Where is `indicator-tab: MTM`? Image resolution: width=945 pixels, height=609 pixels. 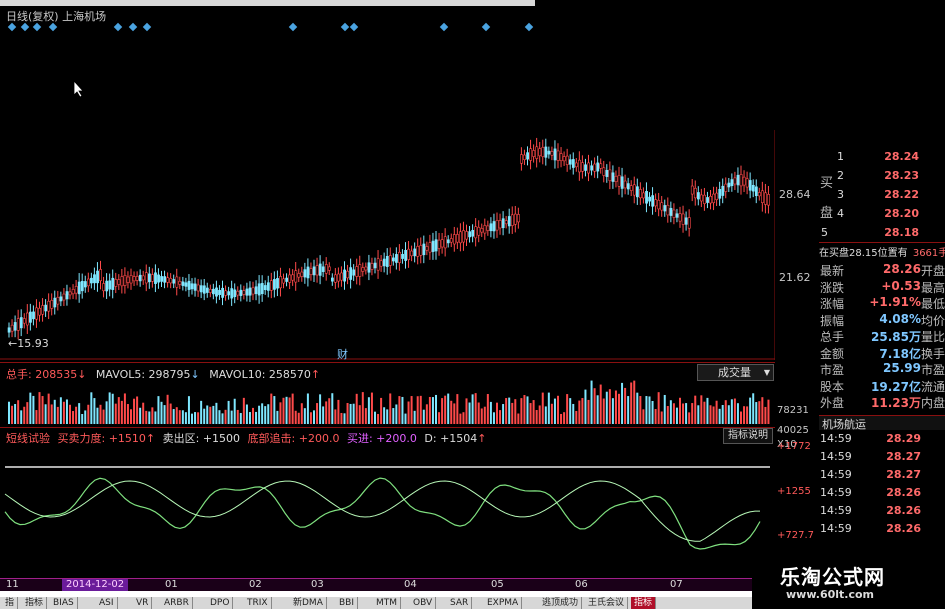
indicator-tab: MTM is located at coordinates (387, 603).